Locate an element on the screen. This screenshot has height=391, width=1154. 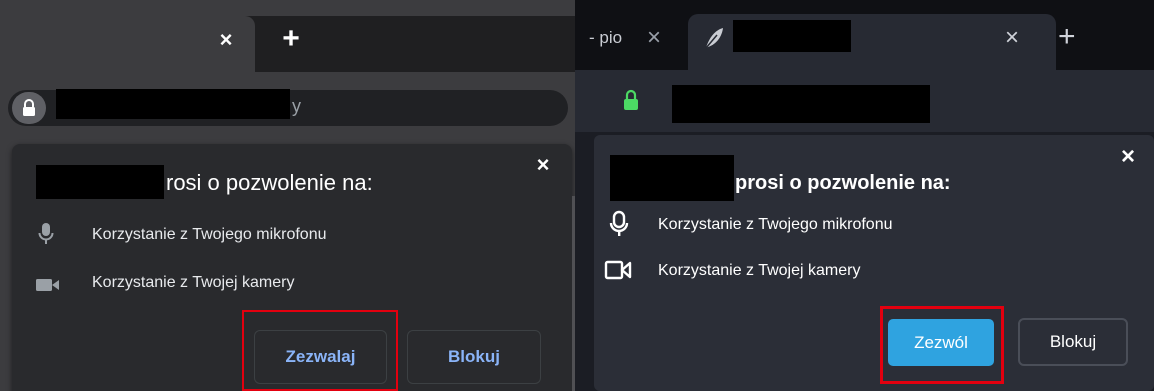
dialog-title: prosi o pozwolenie na: is located at coordinates (843, 183).